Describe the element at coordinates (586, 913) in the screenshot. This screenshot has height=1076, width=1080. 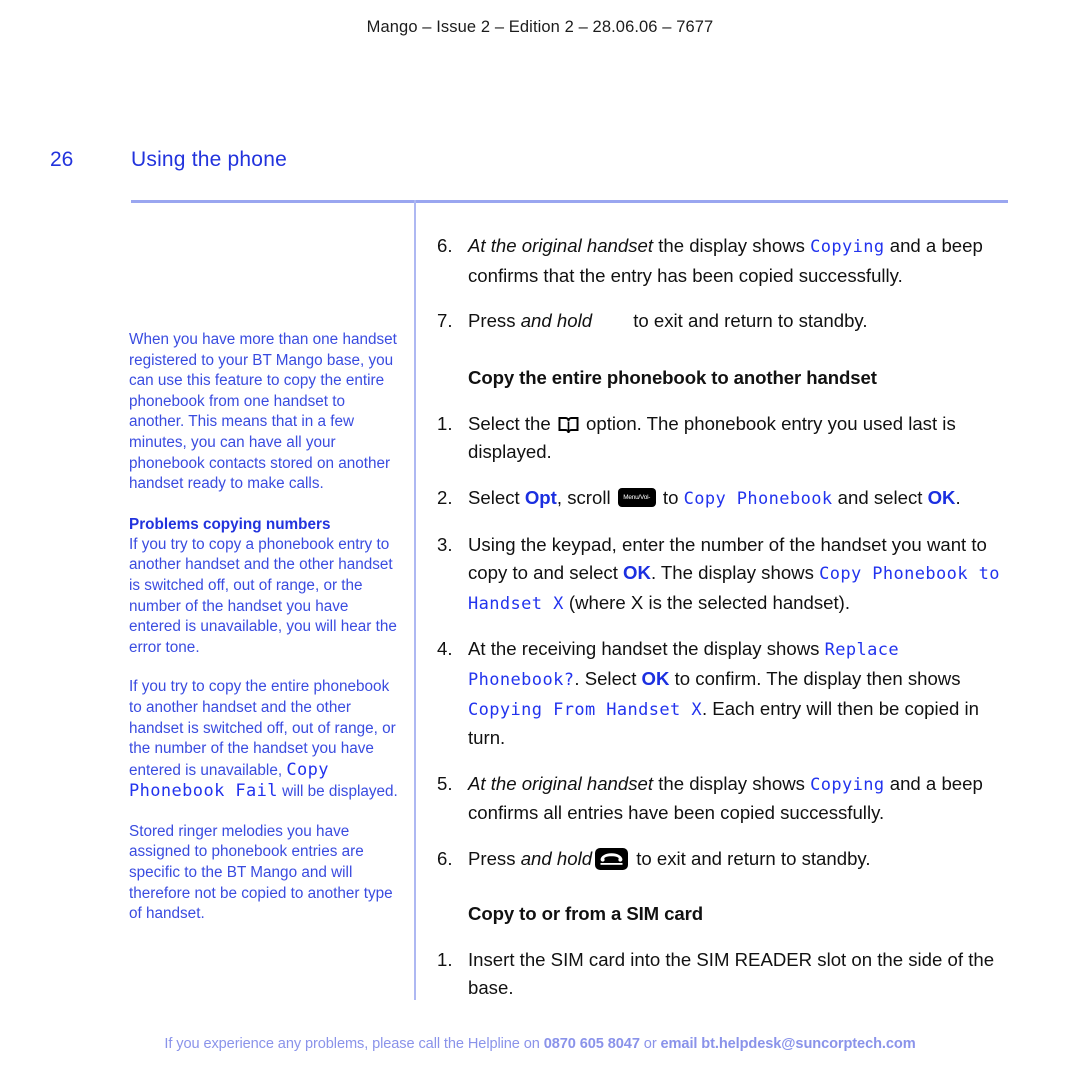
I see `heading-copy-sim-card: Copy to or from a SIM card` at that location.